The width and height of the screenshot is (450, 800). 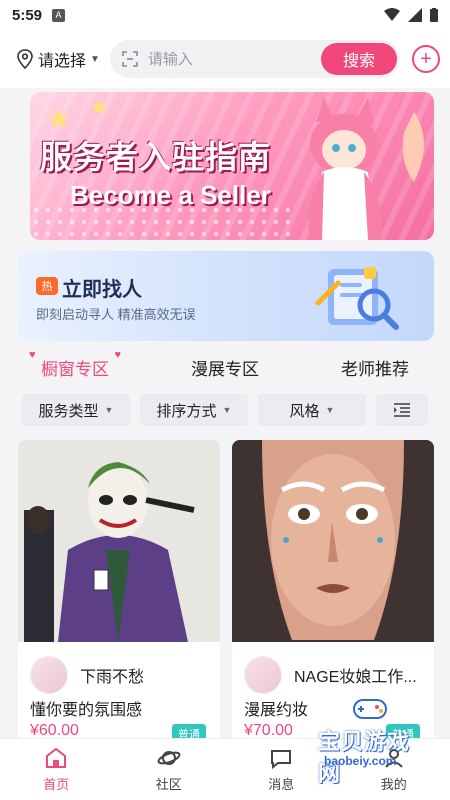 What do you see at coordinates (156, 157) in the screenshot?
I see `banner-title: 服务者入驻指南` at bounding box center [156, 157].